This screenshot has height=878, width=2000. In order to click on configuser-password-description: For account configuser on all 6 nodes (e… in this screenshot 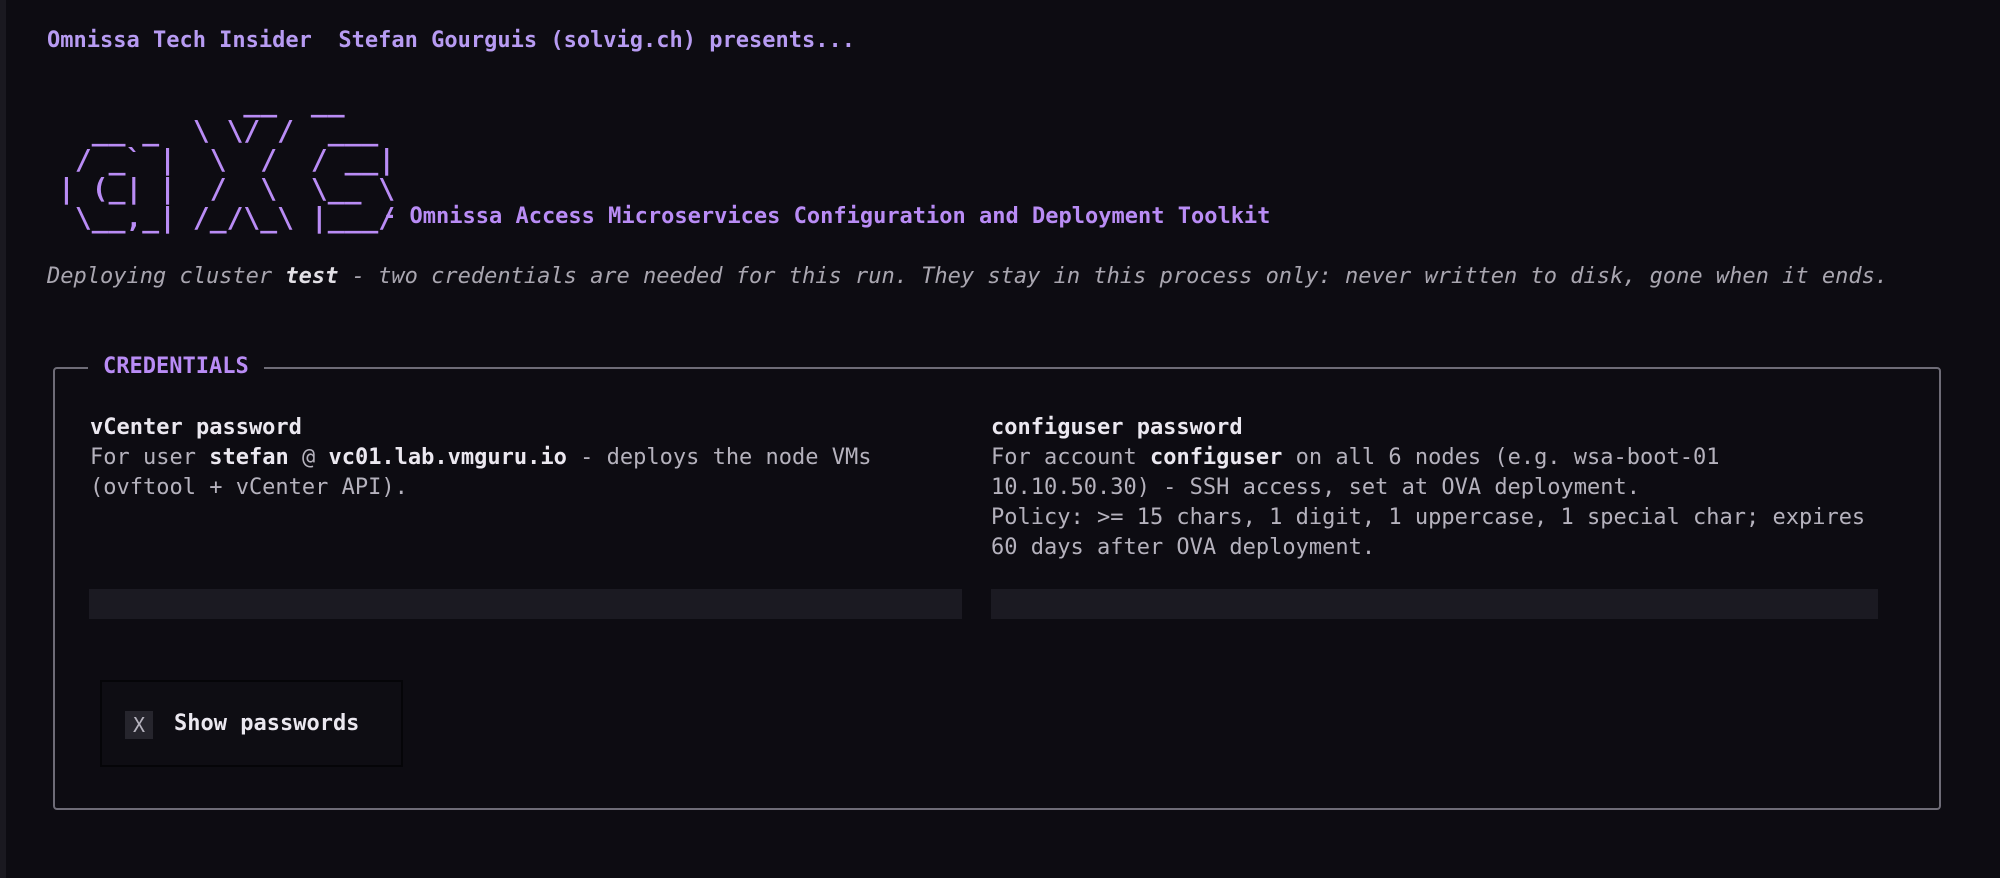, I will do `click(1441, 473)`.